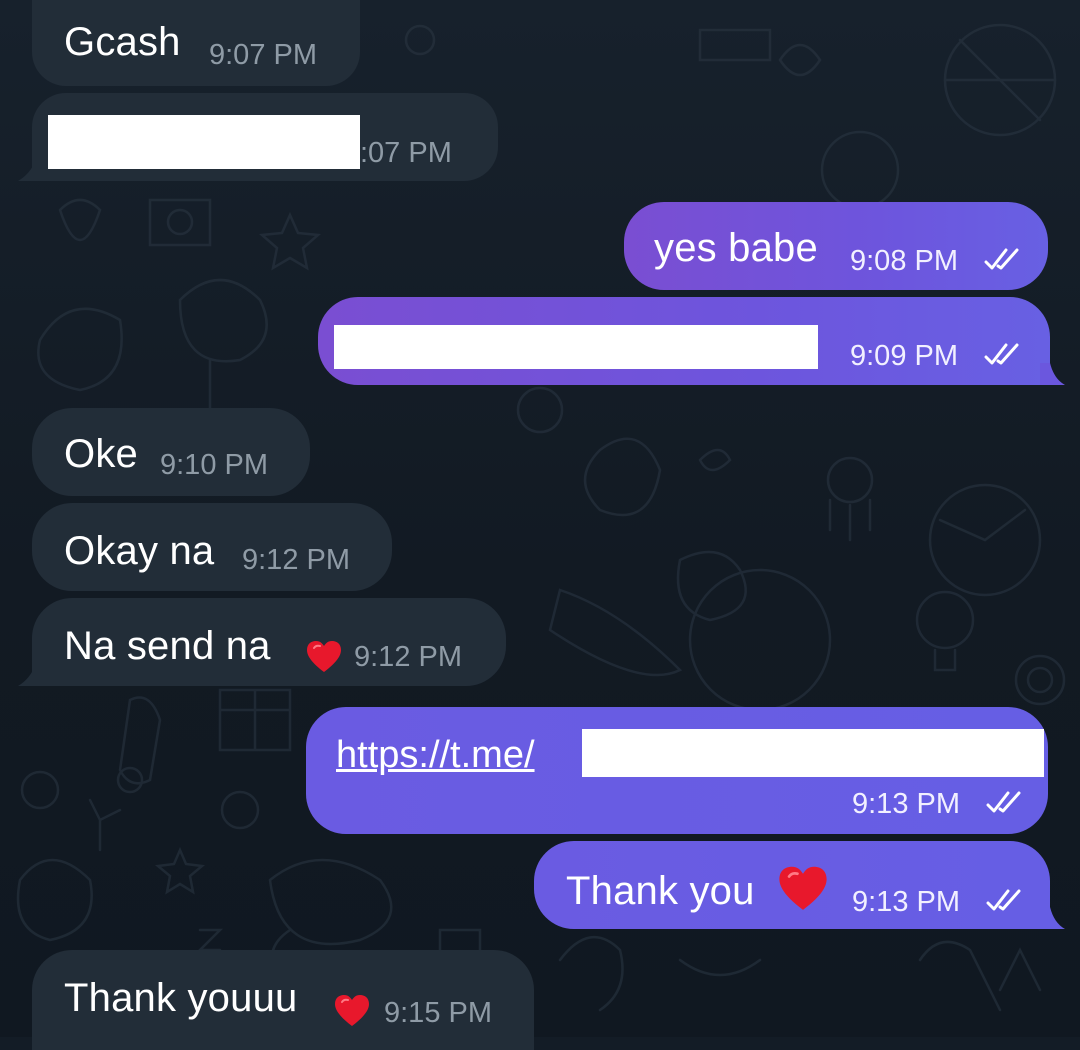 Image resolution: width=1080 pixels, height=1050 pixels. What do you see at coordinates (122, 42) in the screenshot?
I see `message-text: Gcash` at bounding box center [122, 42].